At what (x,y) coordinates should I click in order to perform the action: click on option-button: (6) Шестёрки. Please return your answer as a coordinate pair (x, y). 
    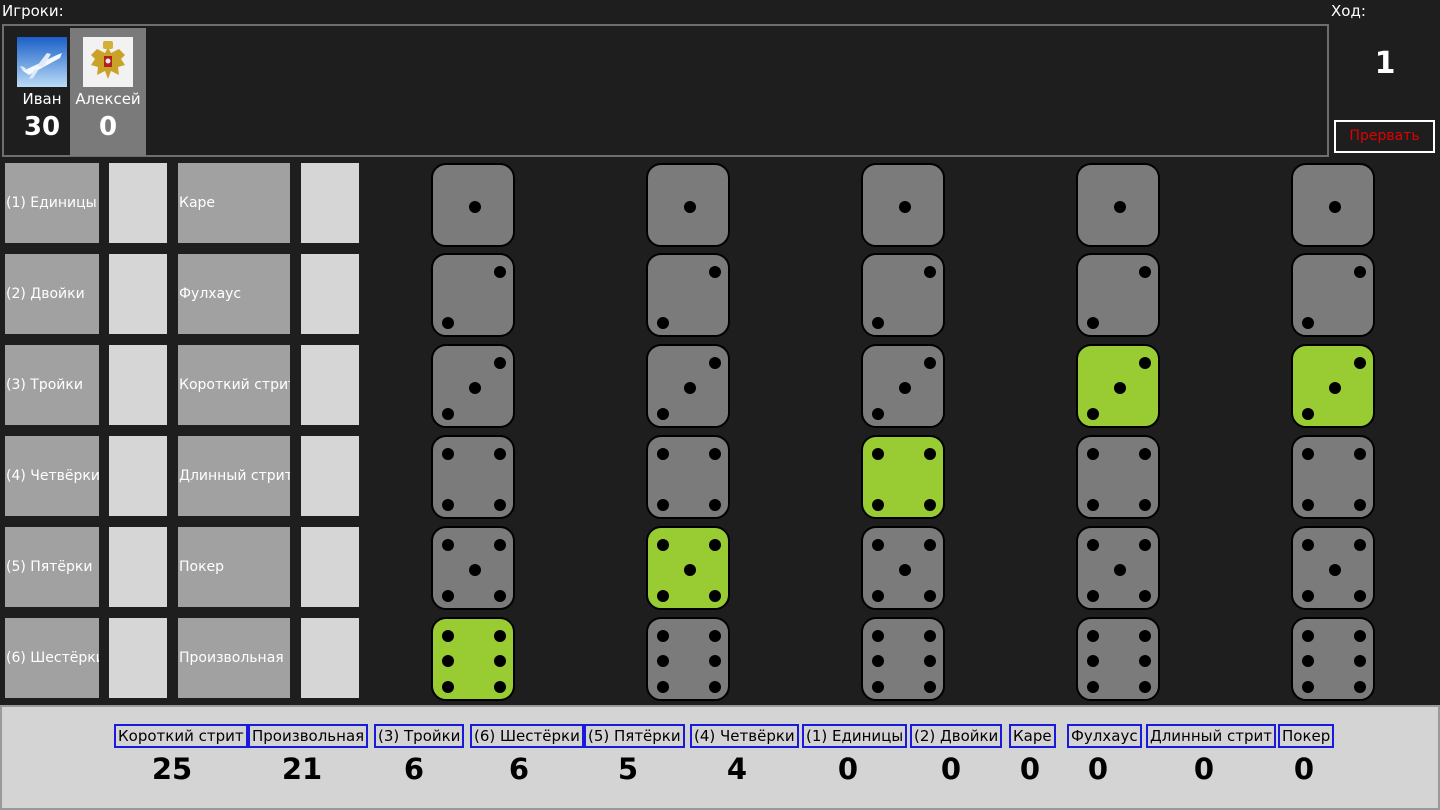
    Looking at the image, I should click on (527, 736).